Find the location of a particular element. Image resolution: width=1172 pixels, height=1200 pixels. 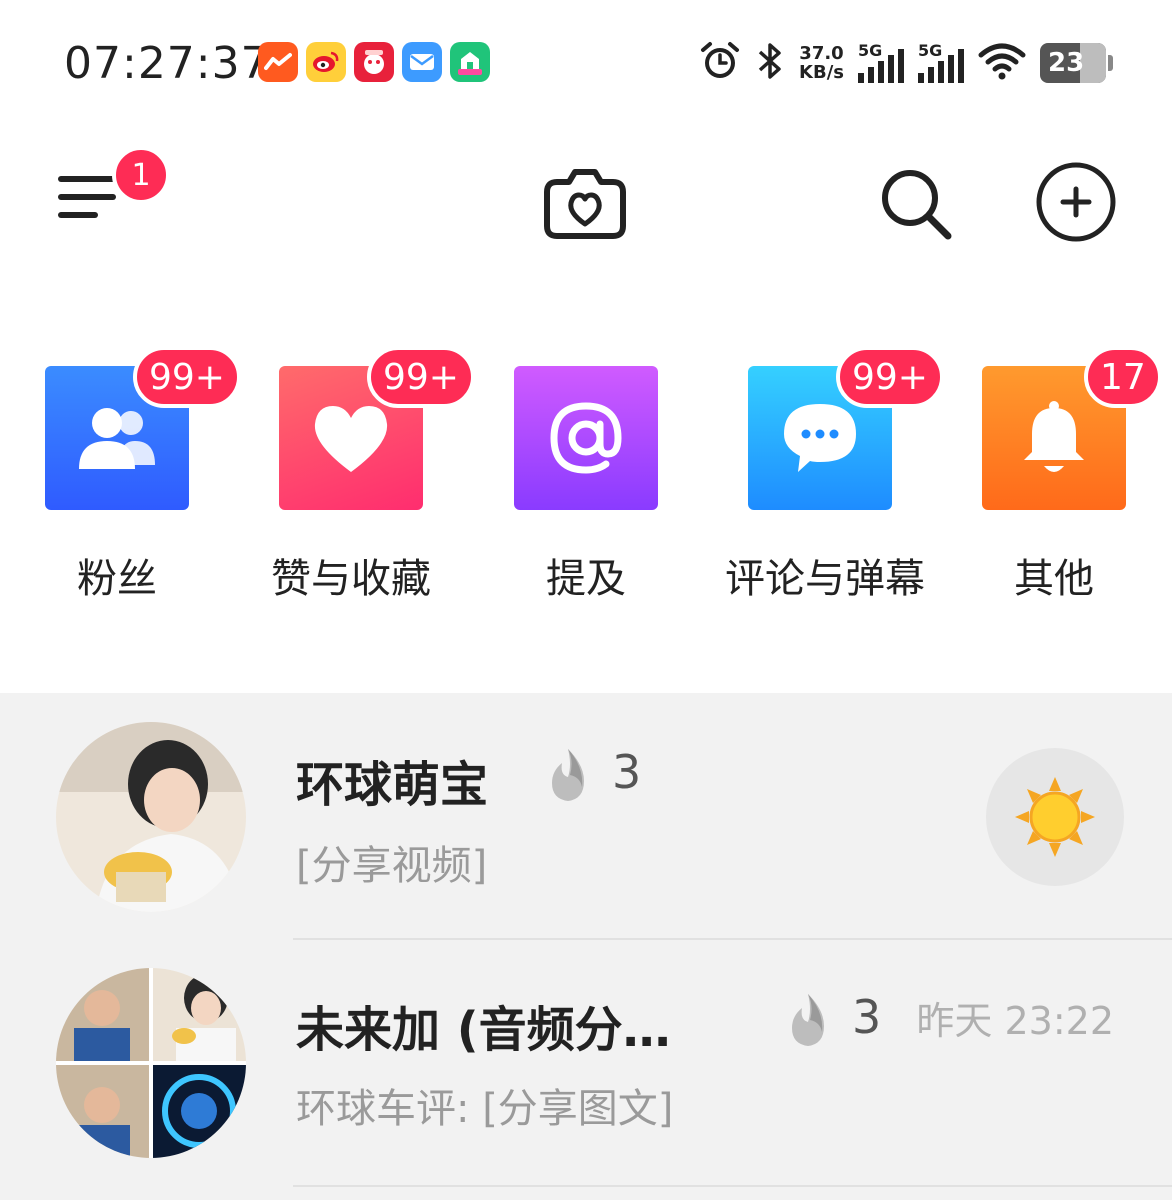

search-icon is located at coordinates (917, 205).